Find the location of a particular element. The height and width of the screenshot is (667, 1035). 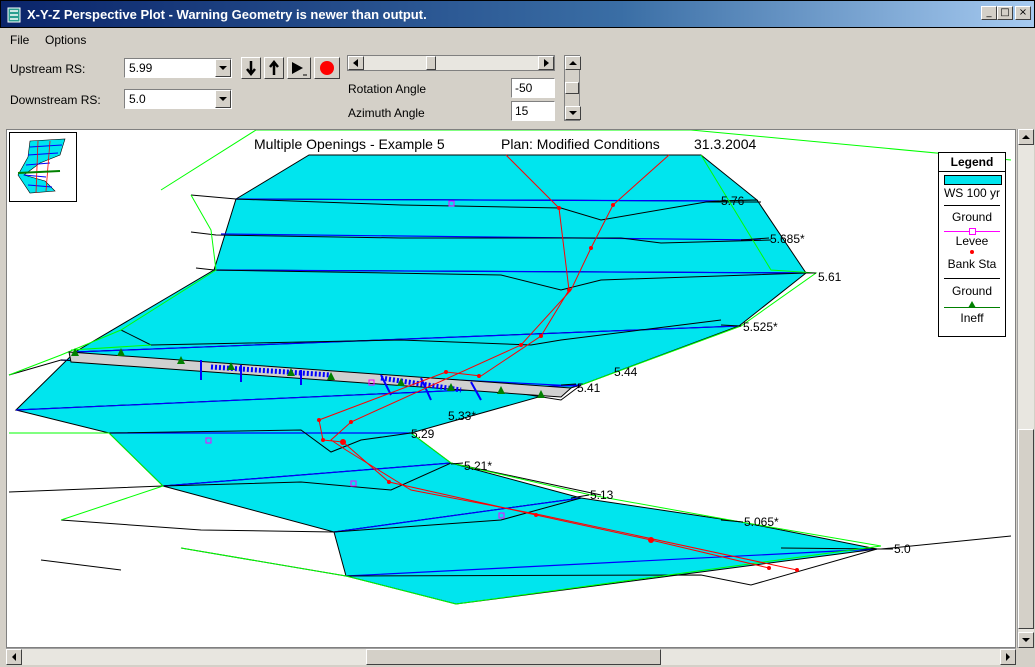

rs-label: 5.21* is located at coordinates (478, 466).